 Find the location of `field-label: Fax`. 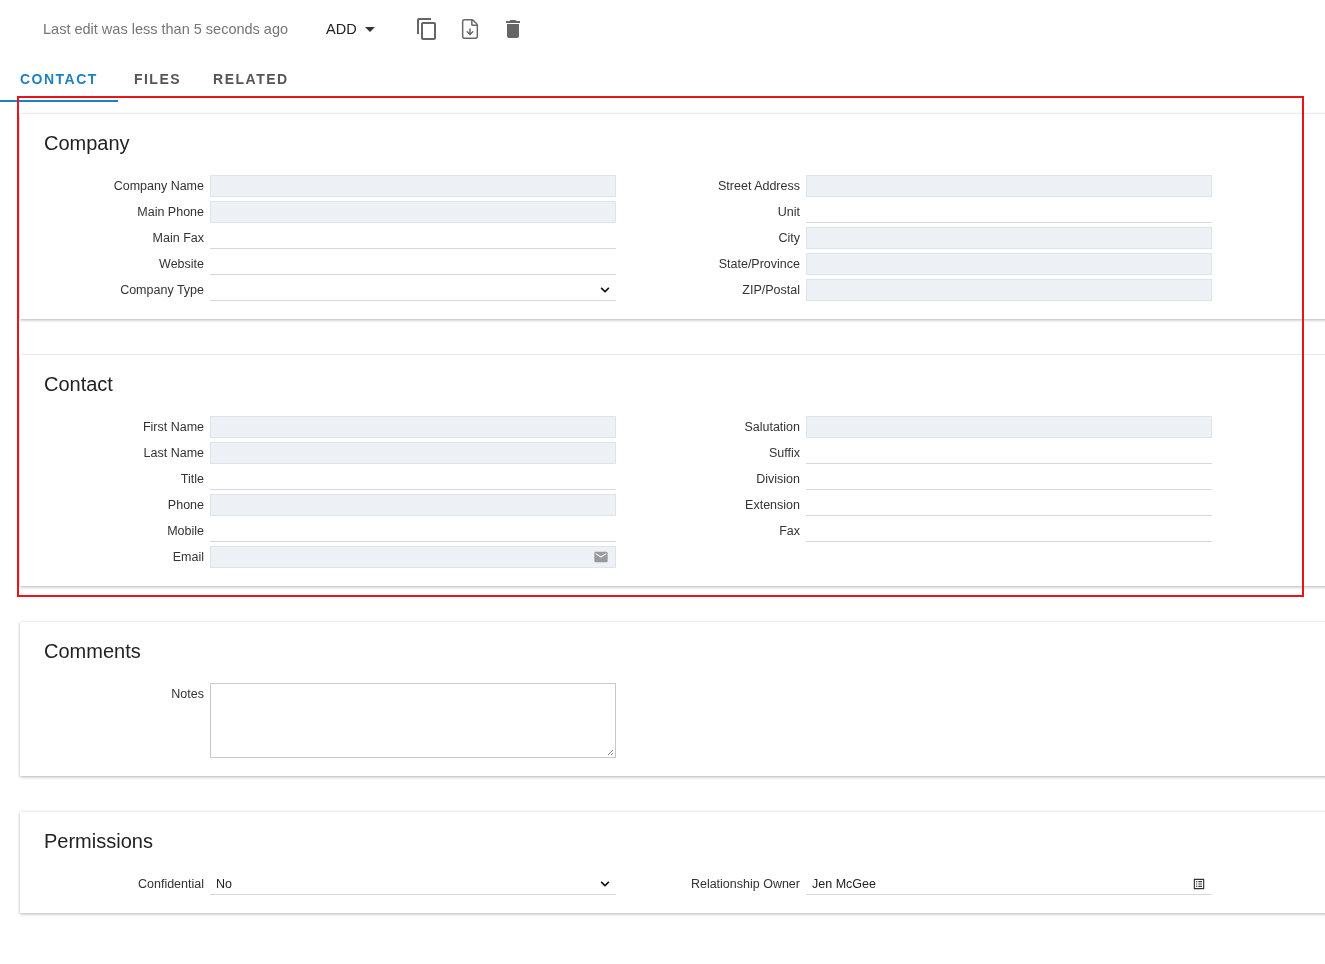

field-label: Fax is located at coordinates (789, 531).